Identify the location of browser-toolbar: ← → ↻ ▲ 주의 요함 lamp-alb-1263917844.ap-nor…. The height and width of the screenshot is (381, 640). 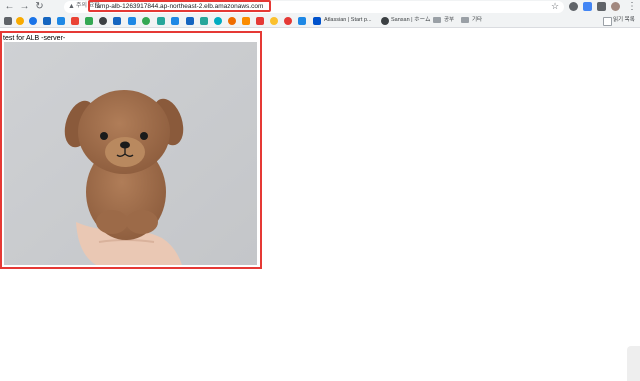
(320, 7).